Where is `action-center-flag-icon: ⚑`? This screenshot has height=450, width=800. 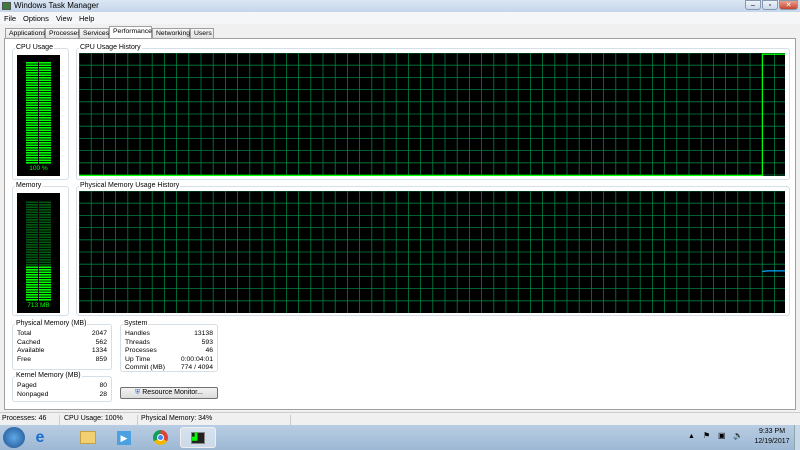 action-center-flag-icon: ⚑ is located at coordinates (706, 435).